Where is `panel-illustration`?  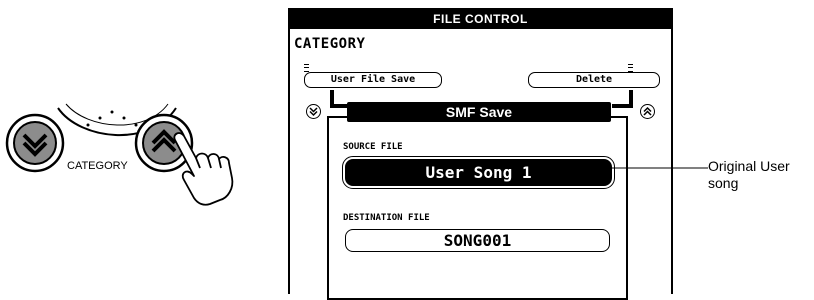
panel-illustration is located at coordinates (119, 154).